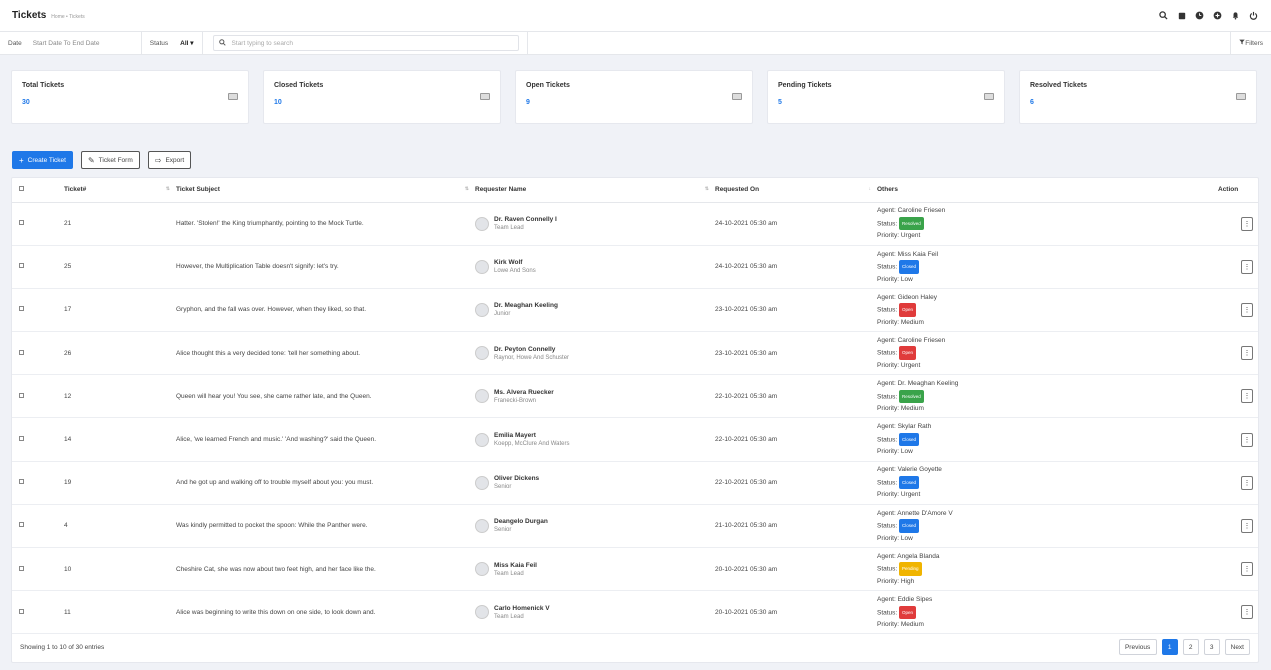 The height and width of the screenshot is (670, 1271). I want to click on header-subject: Ticket Subject ⇅, so click(325, 190).